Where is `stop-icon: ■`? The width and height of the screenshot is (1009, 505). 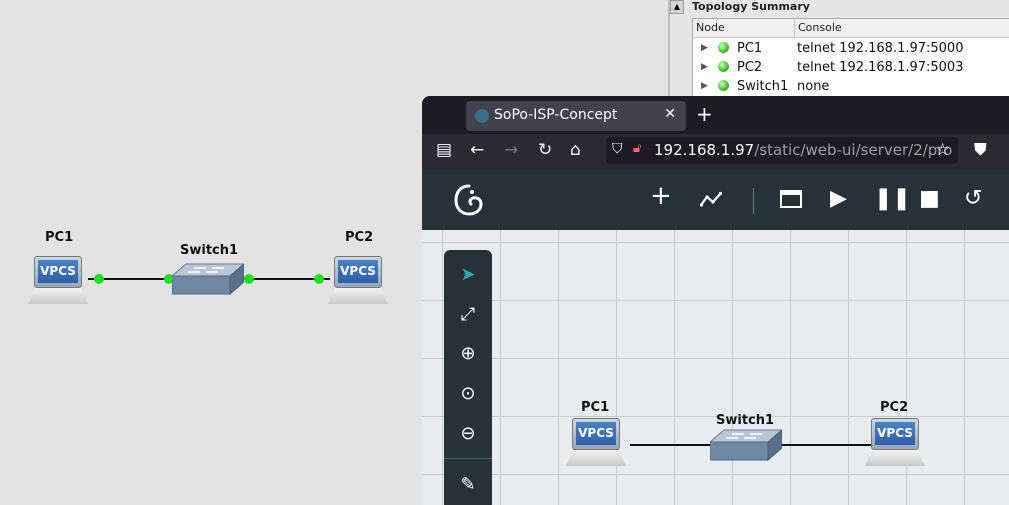 stop-icon: ■ is located at coordinates (929, 199).